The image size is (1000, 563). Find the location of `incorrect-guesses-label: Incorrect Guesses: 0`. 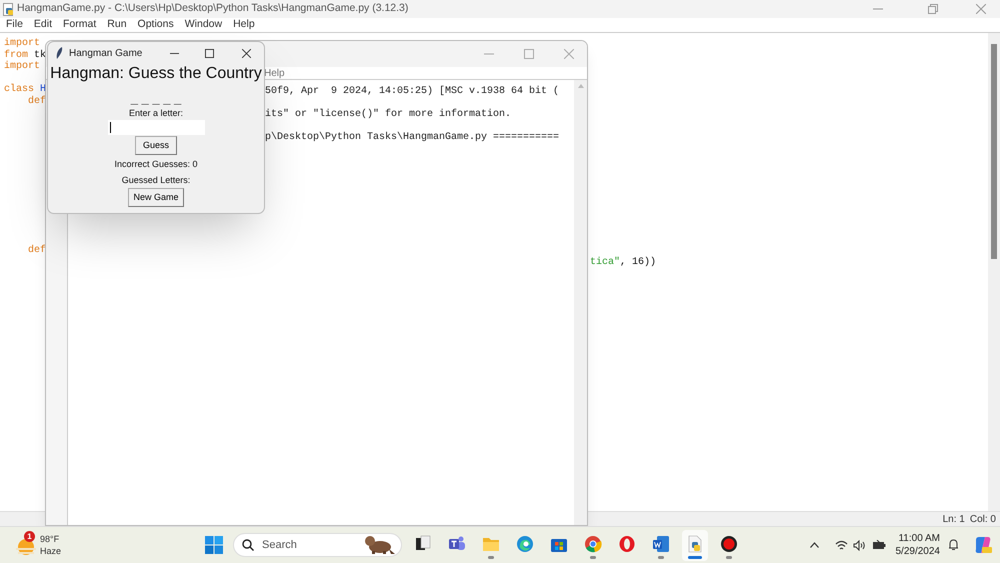

incorrect-guesses-label: Incorrect Guesses: 0 is located at coordinates (156, 164).